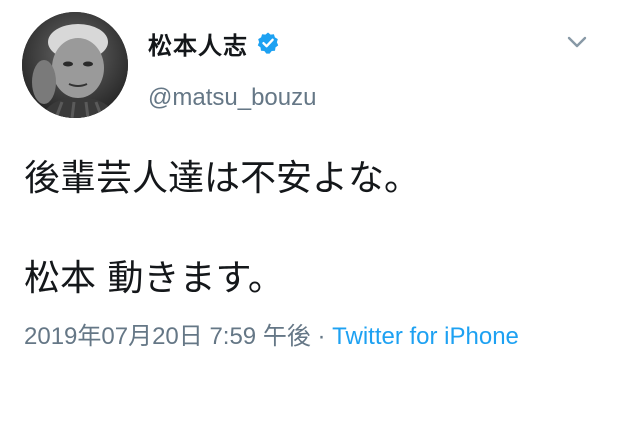  Describe the element at coordinates (577, 42) in the screenshot. I see `chevron-down-icon` at that location.